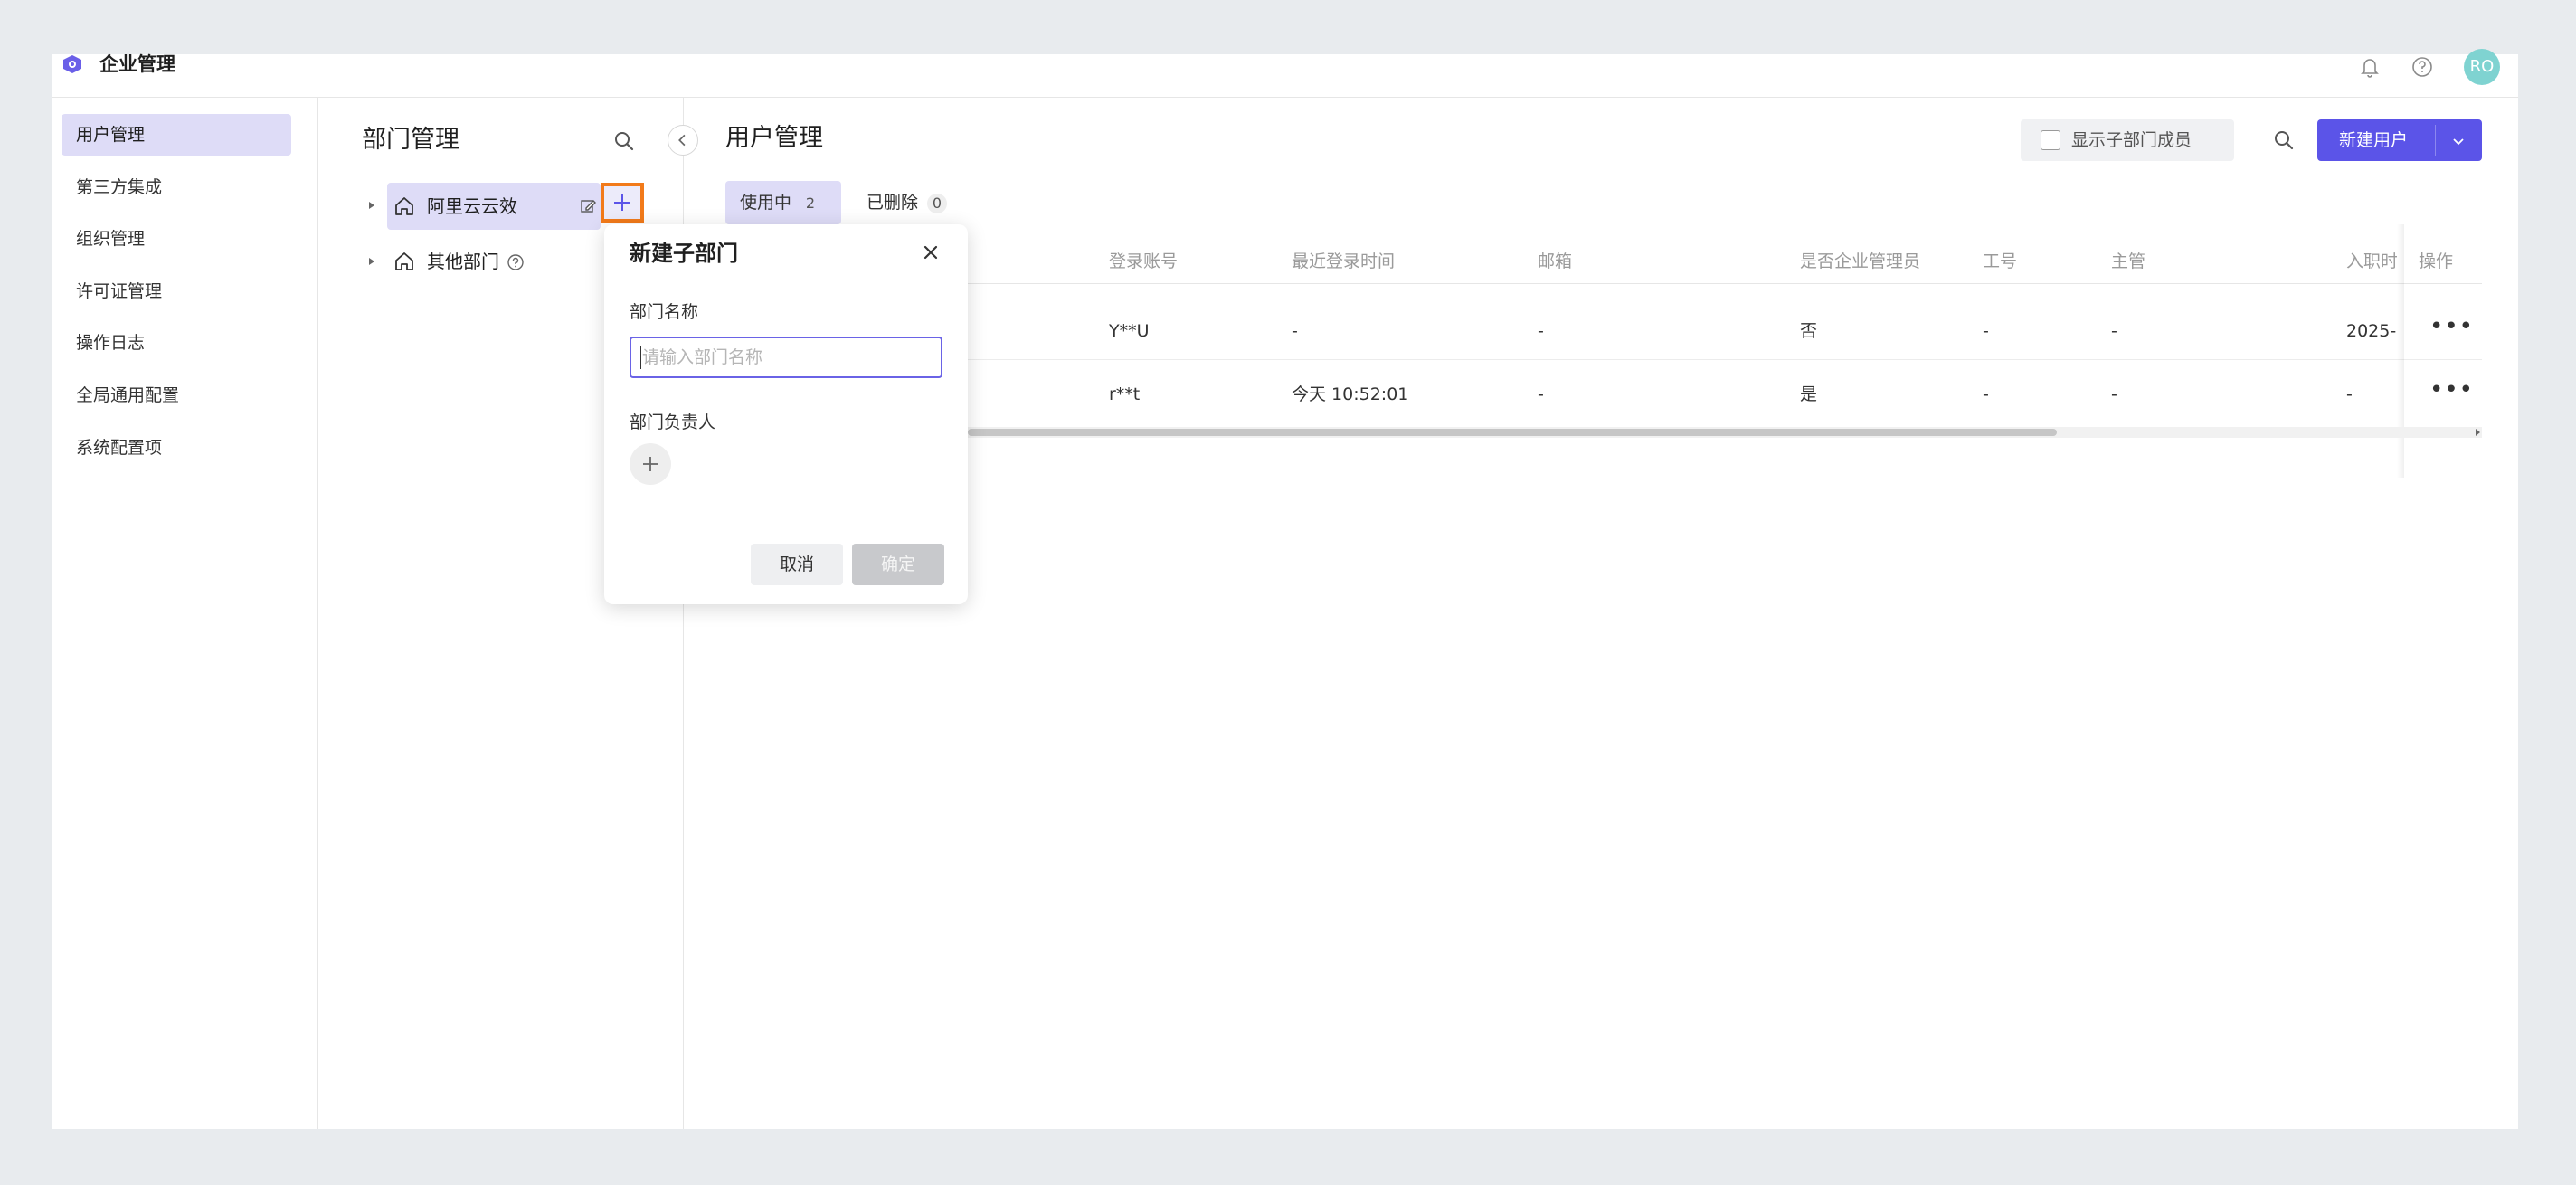 The width and height of the screenshot is (2576, 1185). Describe the element at coordinates (683, 140) in the screenshot. I see `collapse-panel-button` at that location.